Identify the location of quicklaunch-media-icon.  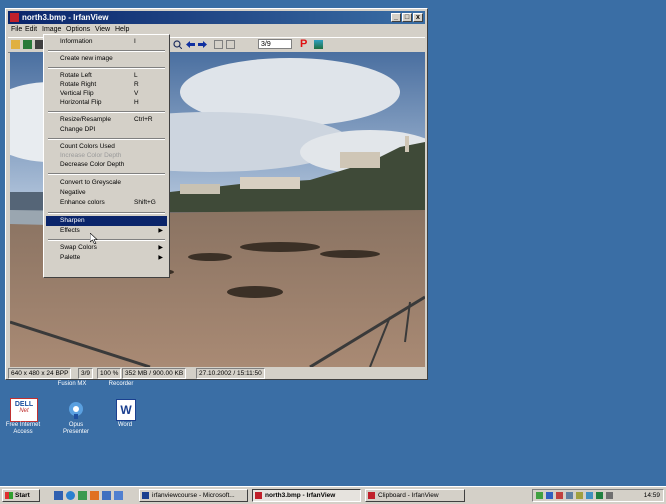
(94, 495).